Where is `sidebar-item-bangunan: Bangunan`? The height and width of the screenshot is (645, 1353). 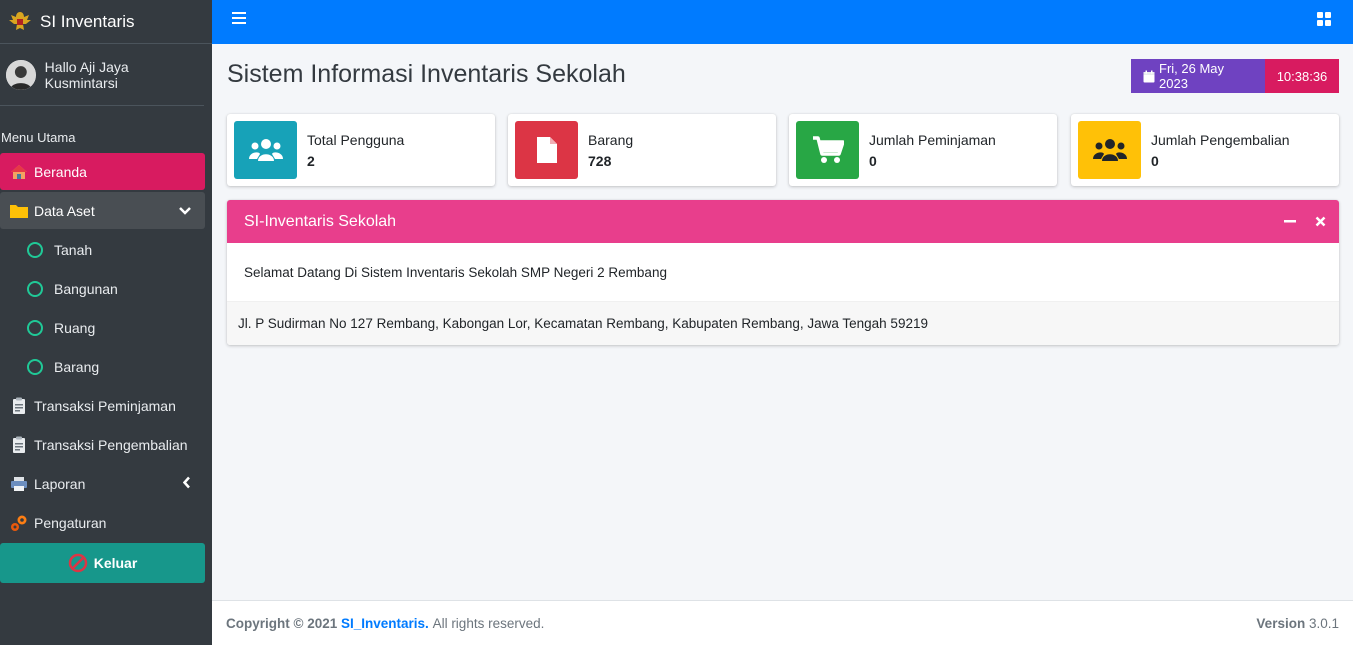
sidebar-item-bangunan: Bangunan is located at coordinates (102, 288).